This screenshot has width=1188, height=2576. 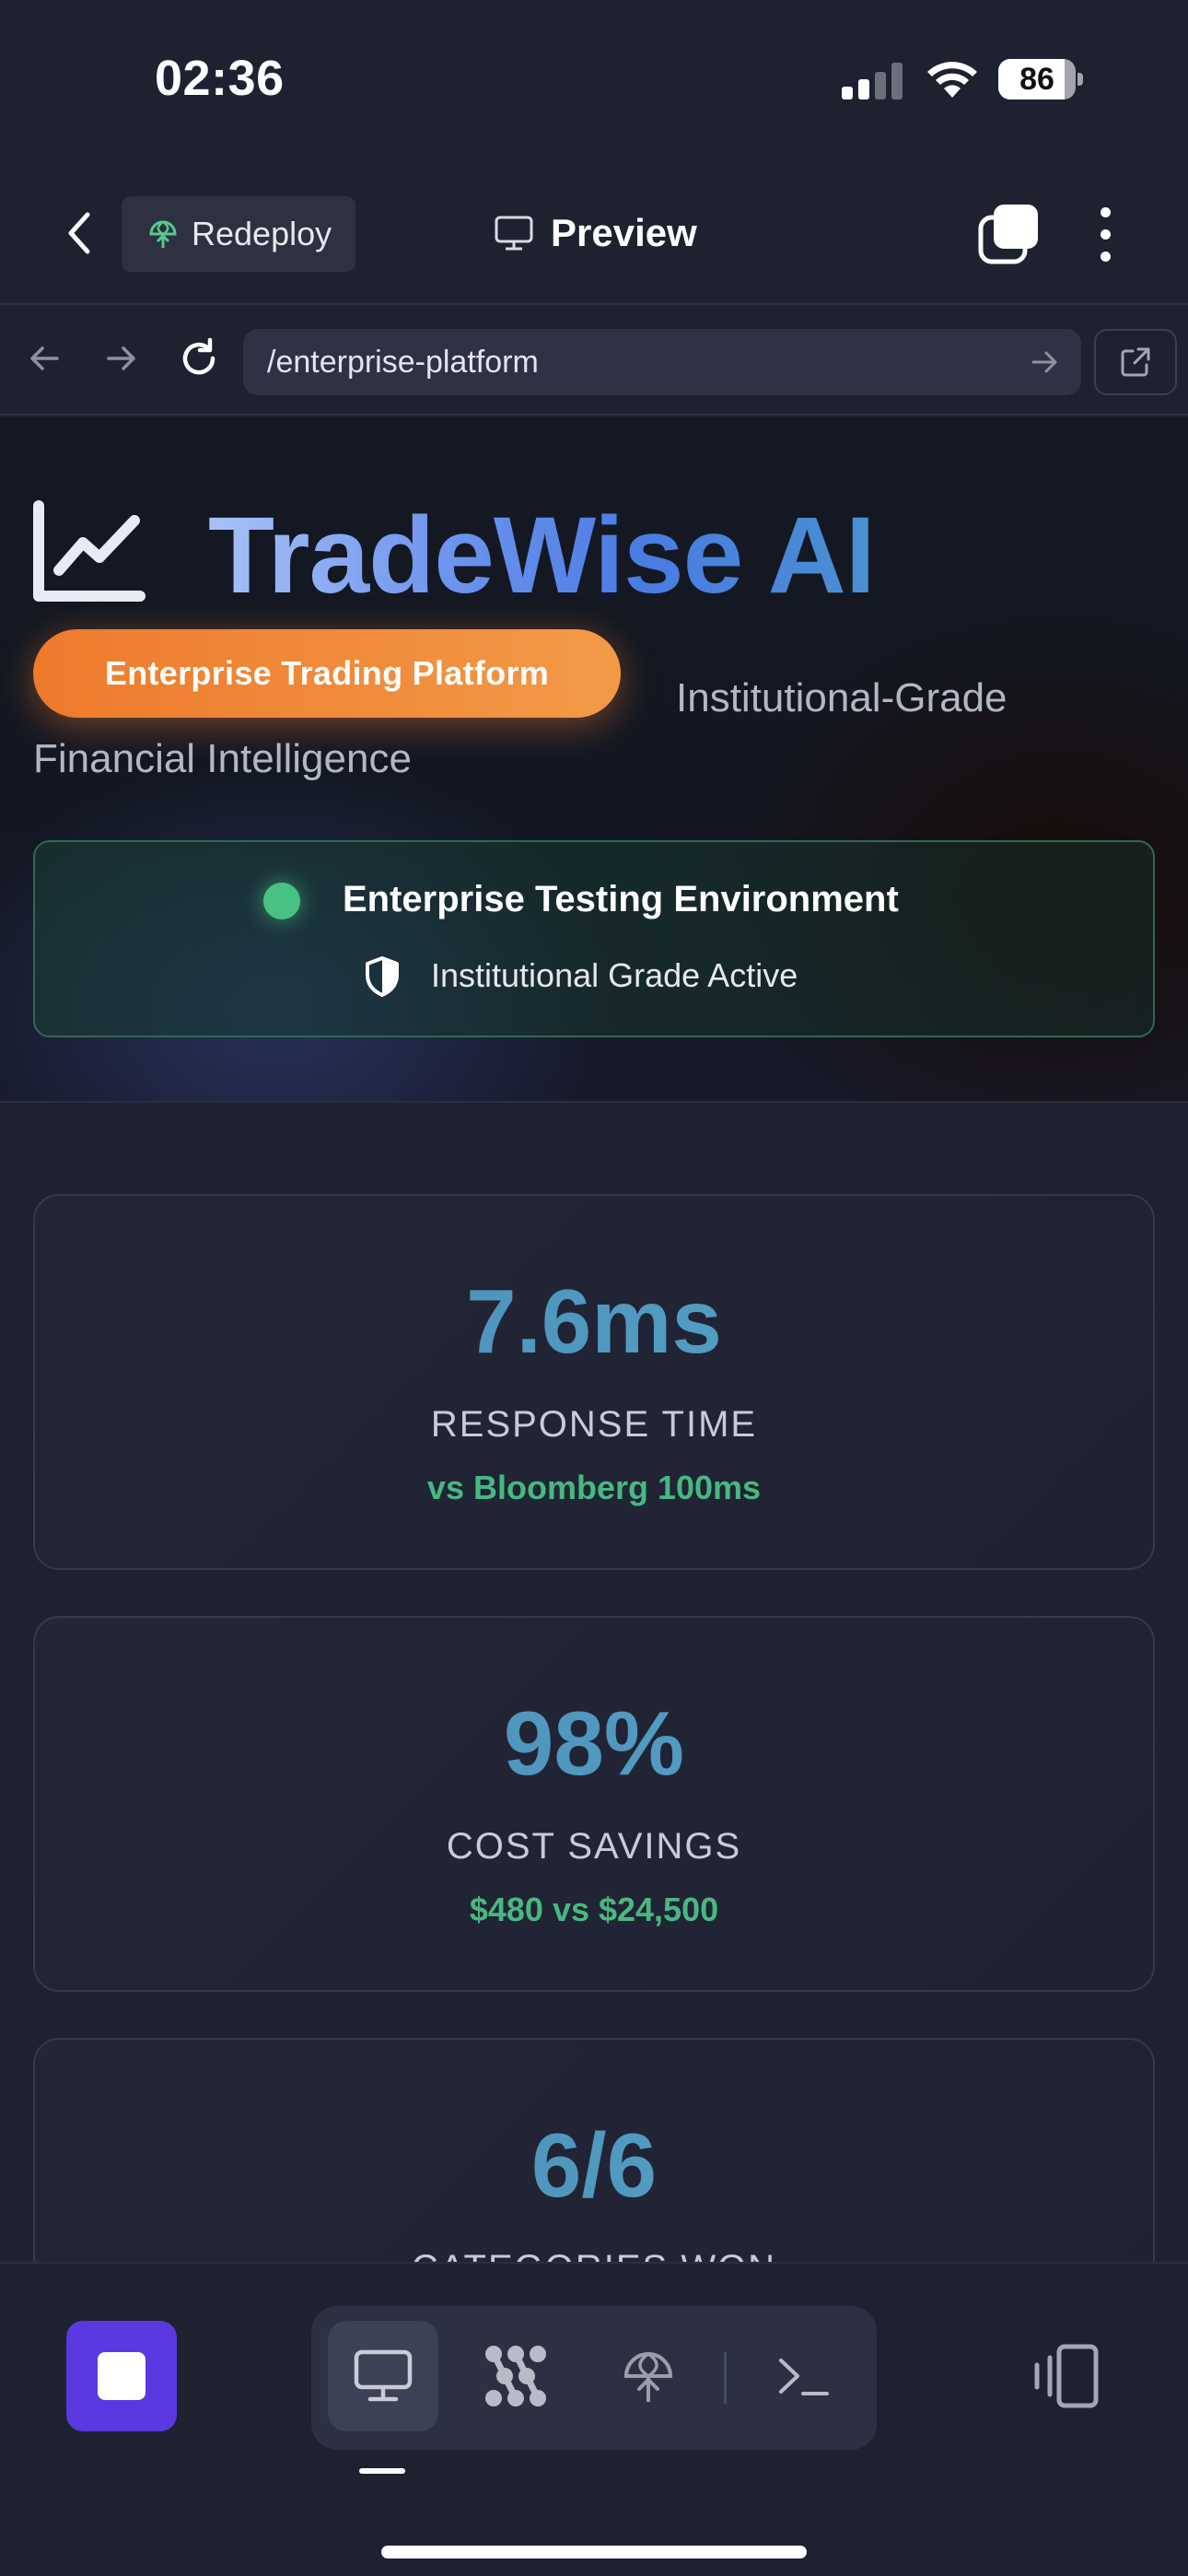 I want to click on stop-button, so click(x=121, y=2376).